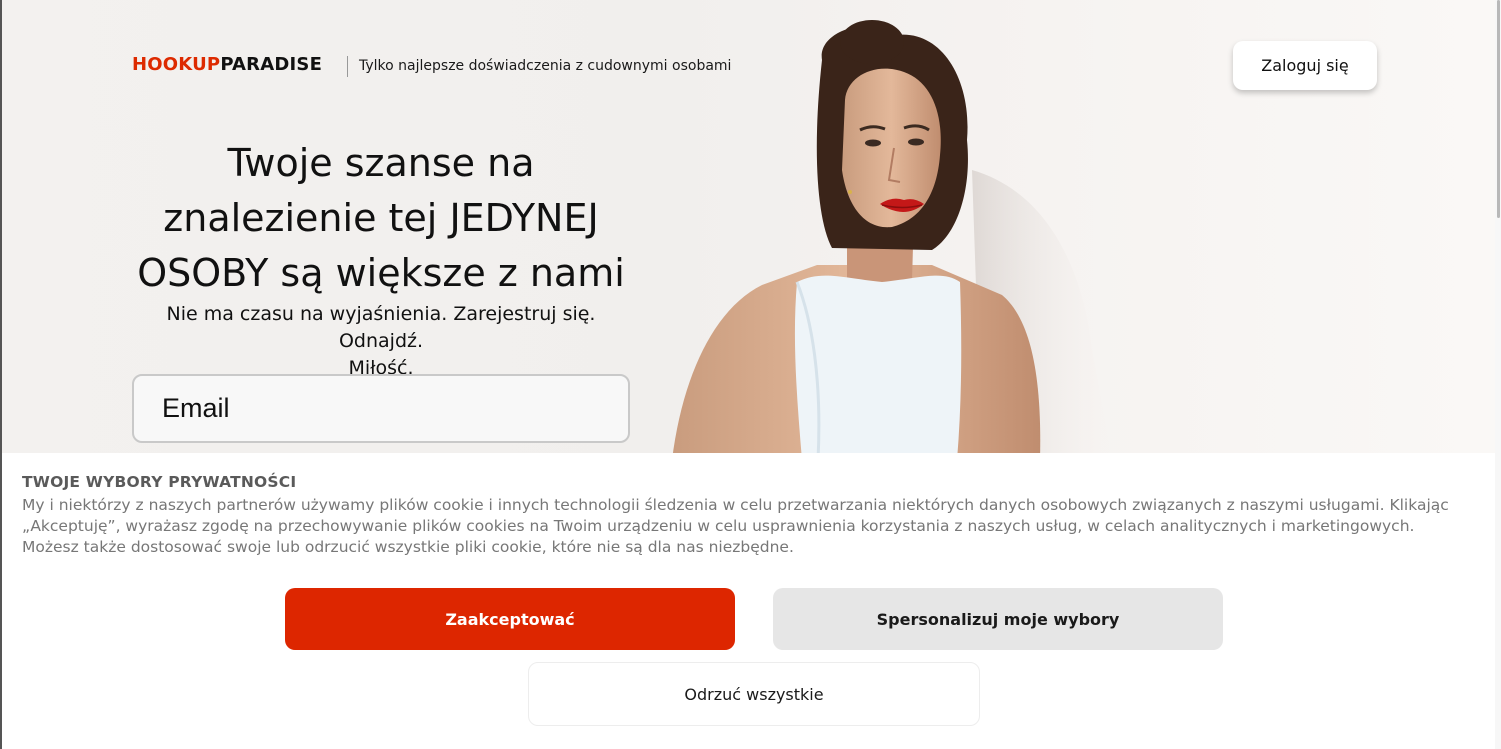  What do you see at coordinates (1305, 65) in the screenshot?
I see `login-button: Zaloguj się` at bounding box center [1305, 65].